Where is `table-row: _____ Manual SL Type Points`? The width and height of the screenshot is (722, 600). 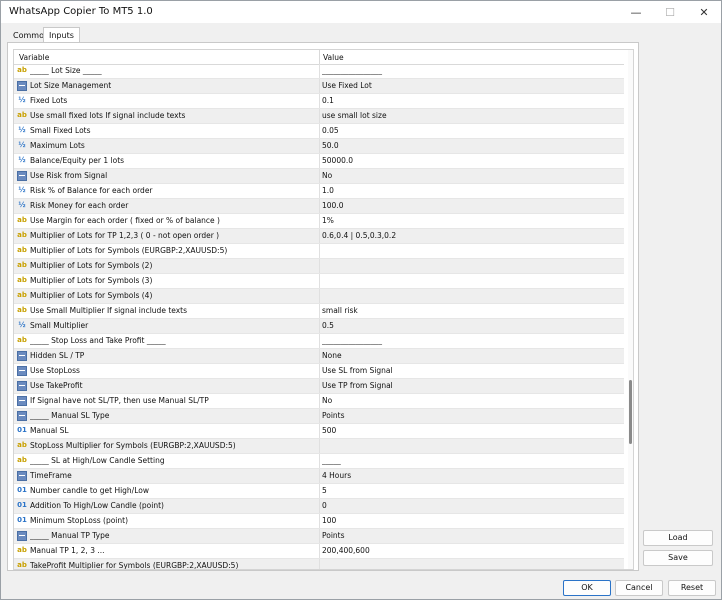 table-row: _____ Manual SL Type Points is located at coordinates (319, 416).